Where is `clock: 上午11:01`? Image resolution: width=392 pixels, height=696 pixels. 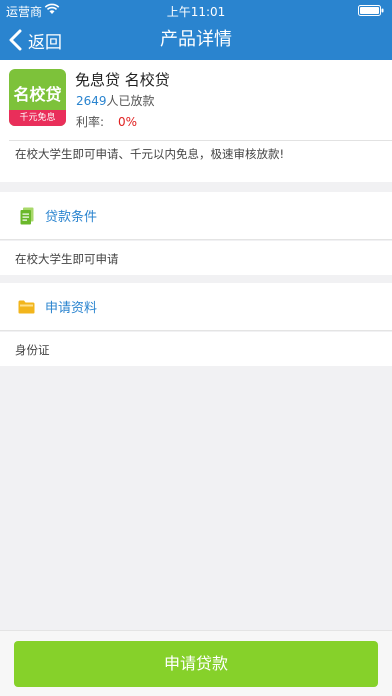 clock: 上午11:01 is located at coordinates (196, 12).